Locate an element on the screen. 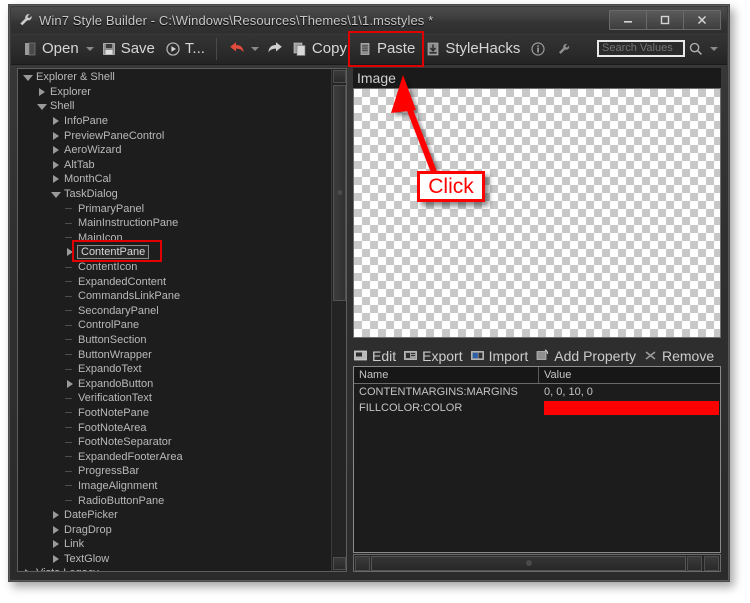  color-swatch is located at coordinates (631, 408).